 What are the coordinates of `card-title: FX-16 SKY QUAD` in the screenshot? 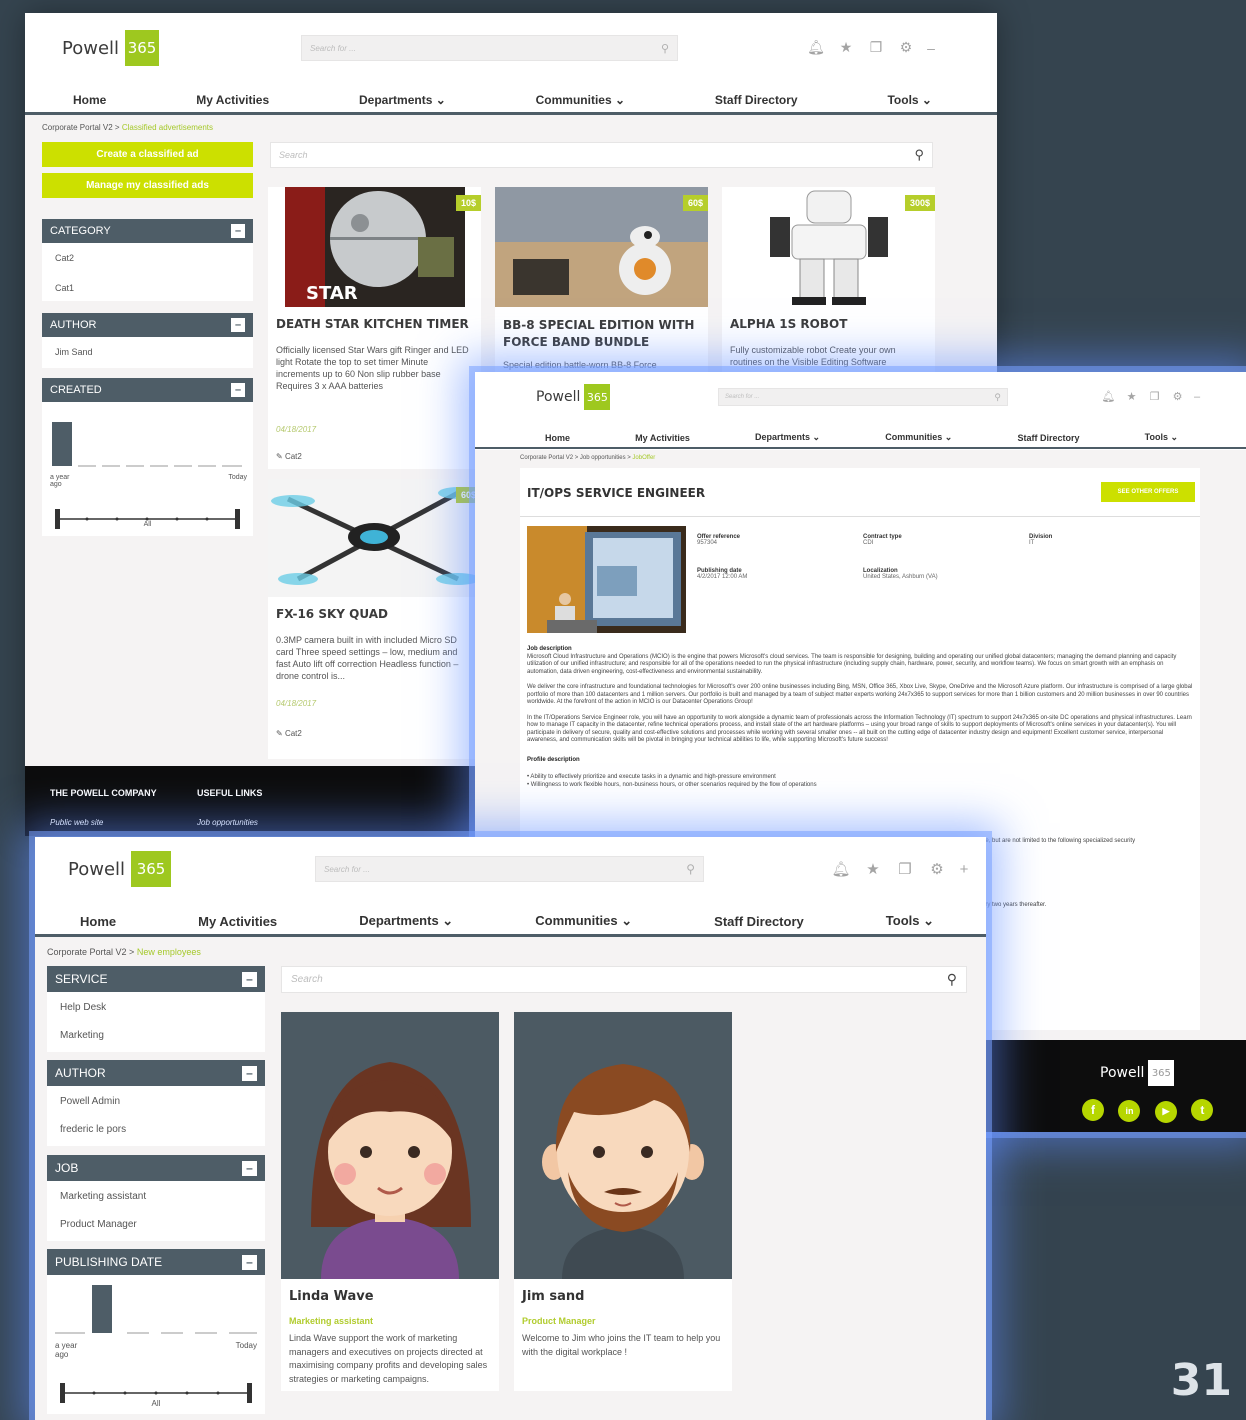 It's located at (374, 609).